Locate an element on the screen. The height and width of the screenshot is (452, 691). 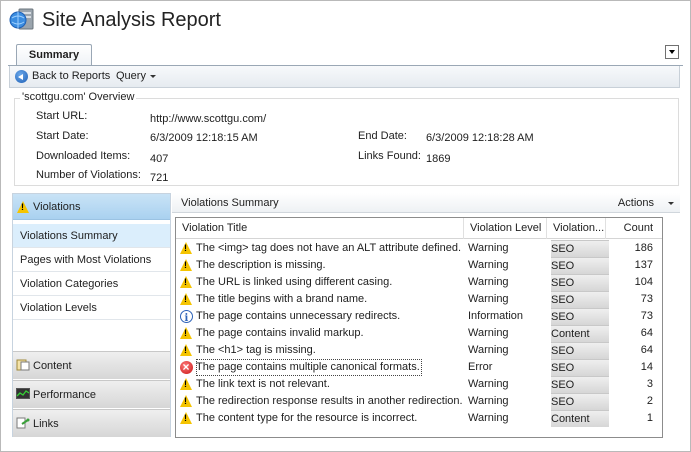
chevron-down-icon is located at coordinates (672, 52).